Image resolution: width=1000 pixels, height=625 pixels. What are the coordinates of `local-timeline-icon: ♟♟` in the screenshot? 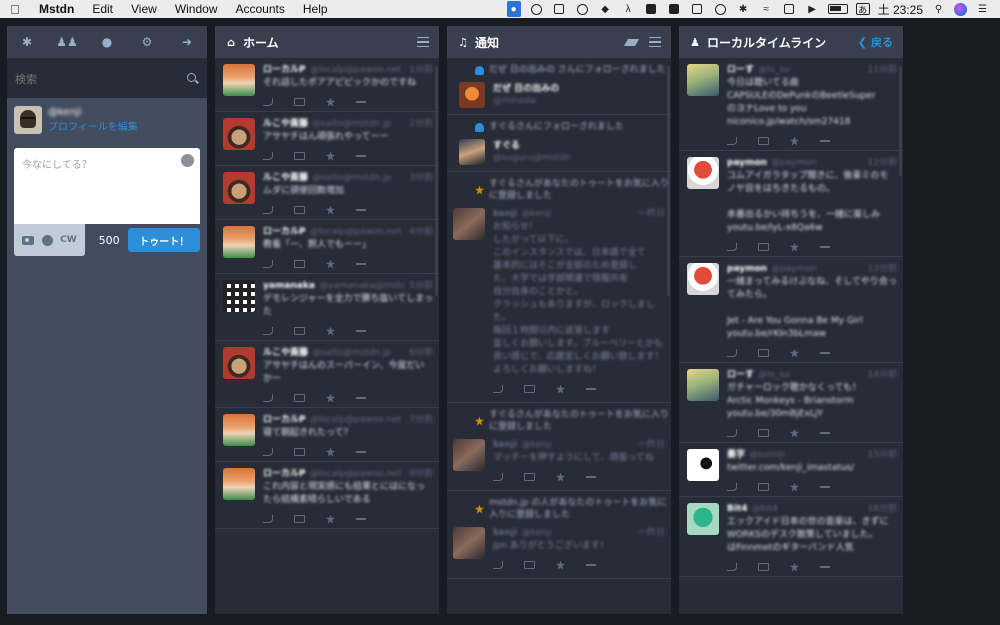 It's located at (67, 42).